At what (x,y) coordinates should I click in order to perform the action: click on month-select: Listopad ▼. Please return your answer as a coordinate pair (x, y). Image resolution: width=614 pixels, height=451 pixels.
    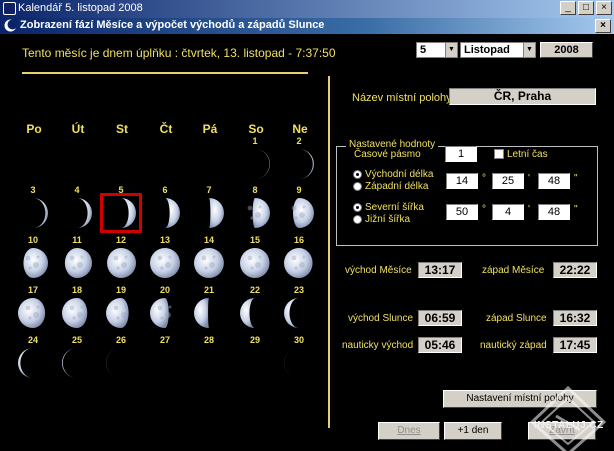
    Looking at the image, I should click on (498, 50).